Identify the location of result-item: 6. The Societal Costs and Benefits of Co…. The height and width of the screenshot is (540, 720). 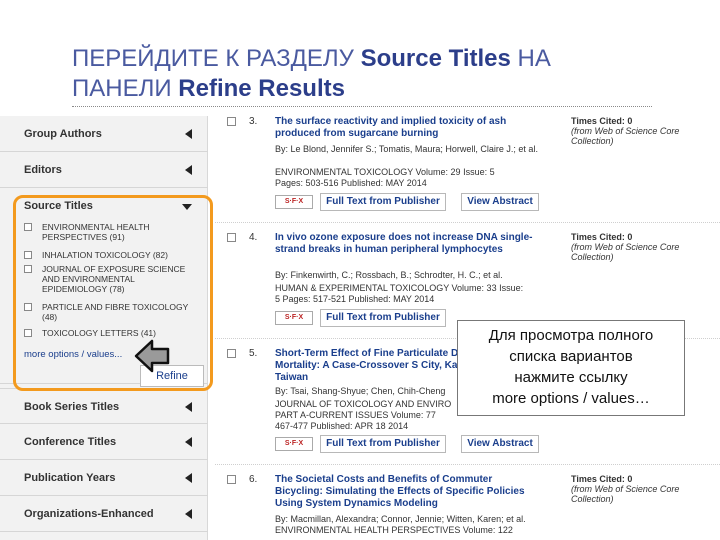
(467, 506).